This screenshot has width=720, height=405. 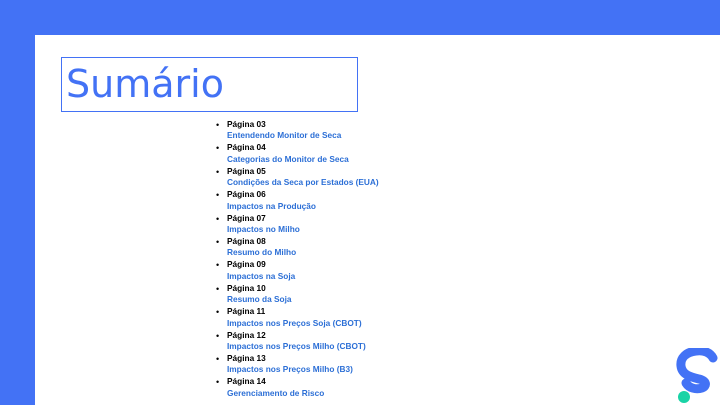 I want to click on toc-item: • Página 13 Impactos nos Preços Milho (B3), so click(x=297, y=364).